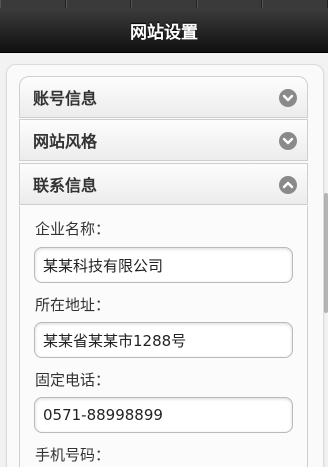 This screenshot has height=467, width=328. What do you see at coordinates (73, 229) in the screenshot?
I see `company-name-label: 企业名称：` at bounding box center [73, 229].